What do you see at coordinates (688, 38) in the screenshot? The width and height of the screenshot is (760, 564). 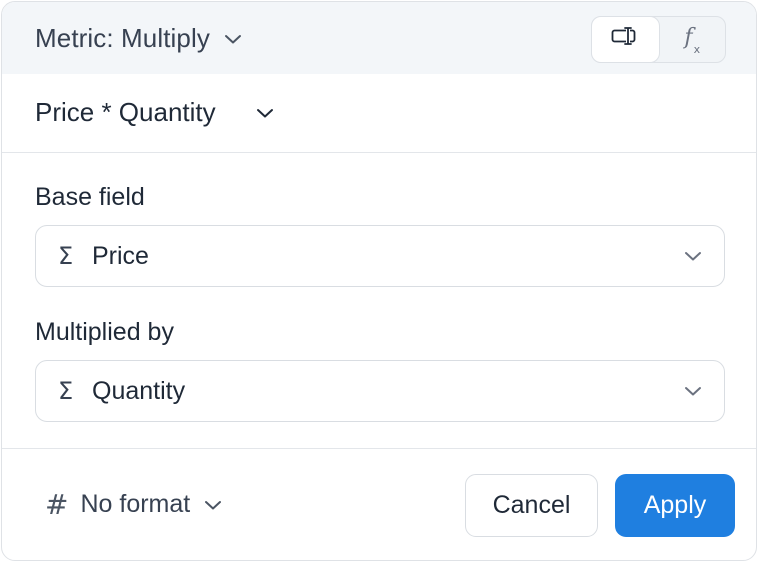 I see `fx-icon-f: f` at bounding box center [688, 38].